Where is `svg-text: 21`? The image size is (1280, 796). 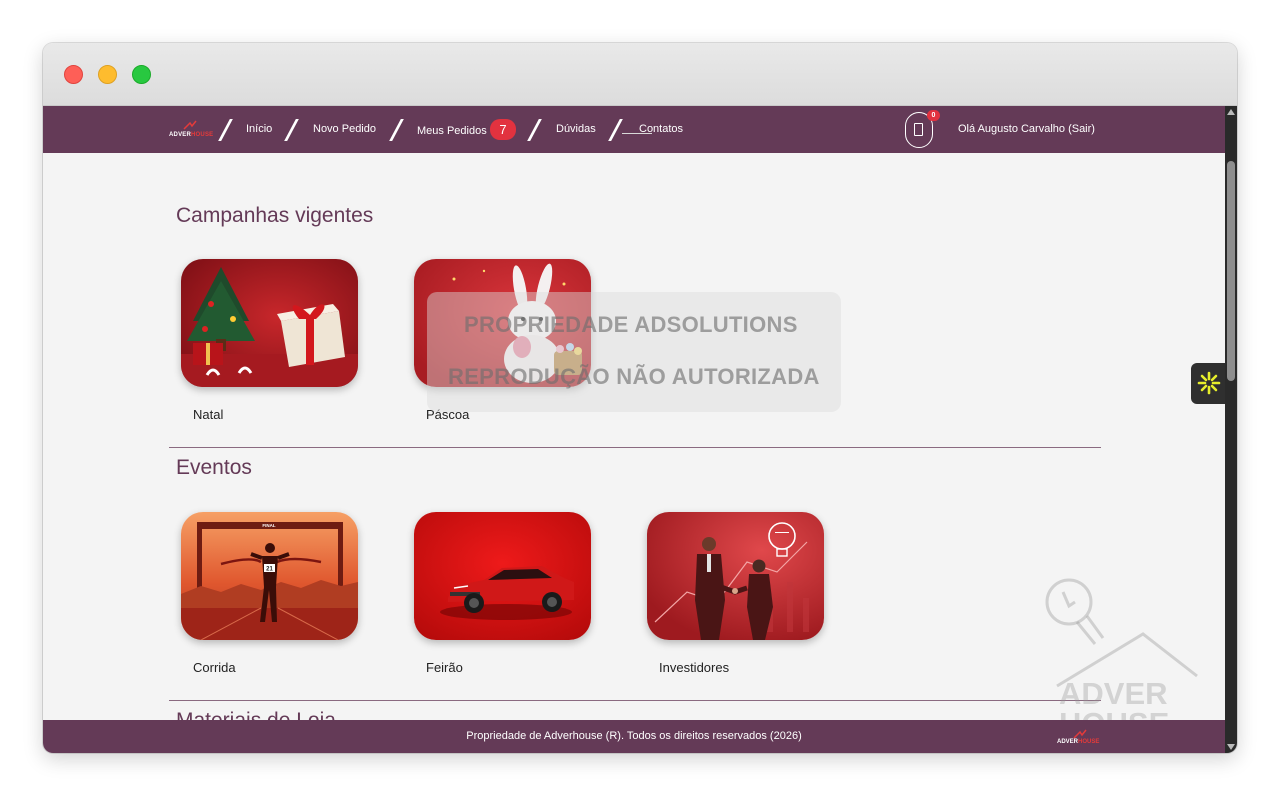
svg-text: 21 is located at coordinates (269, 570).